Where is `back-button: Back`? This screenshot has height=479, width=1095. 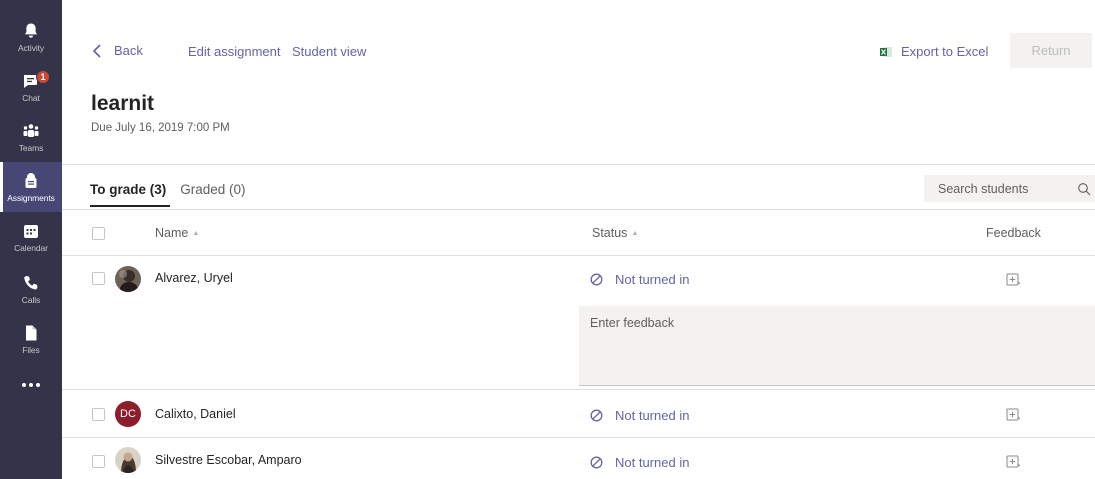
back-button: Back is located at coordinates (117, 50).